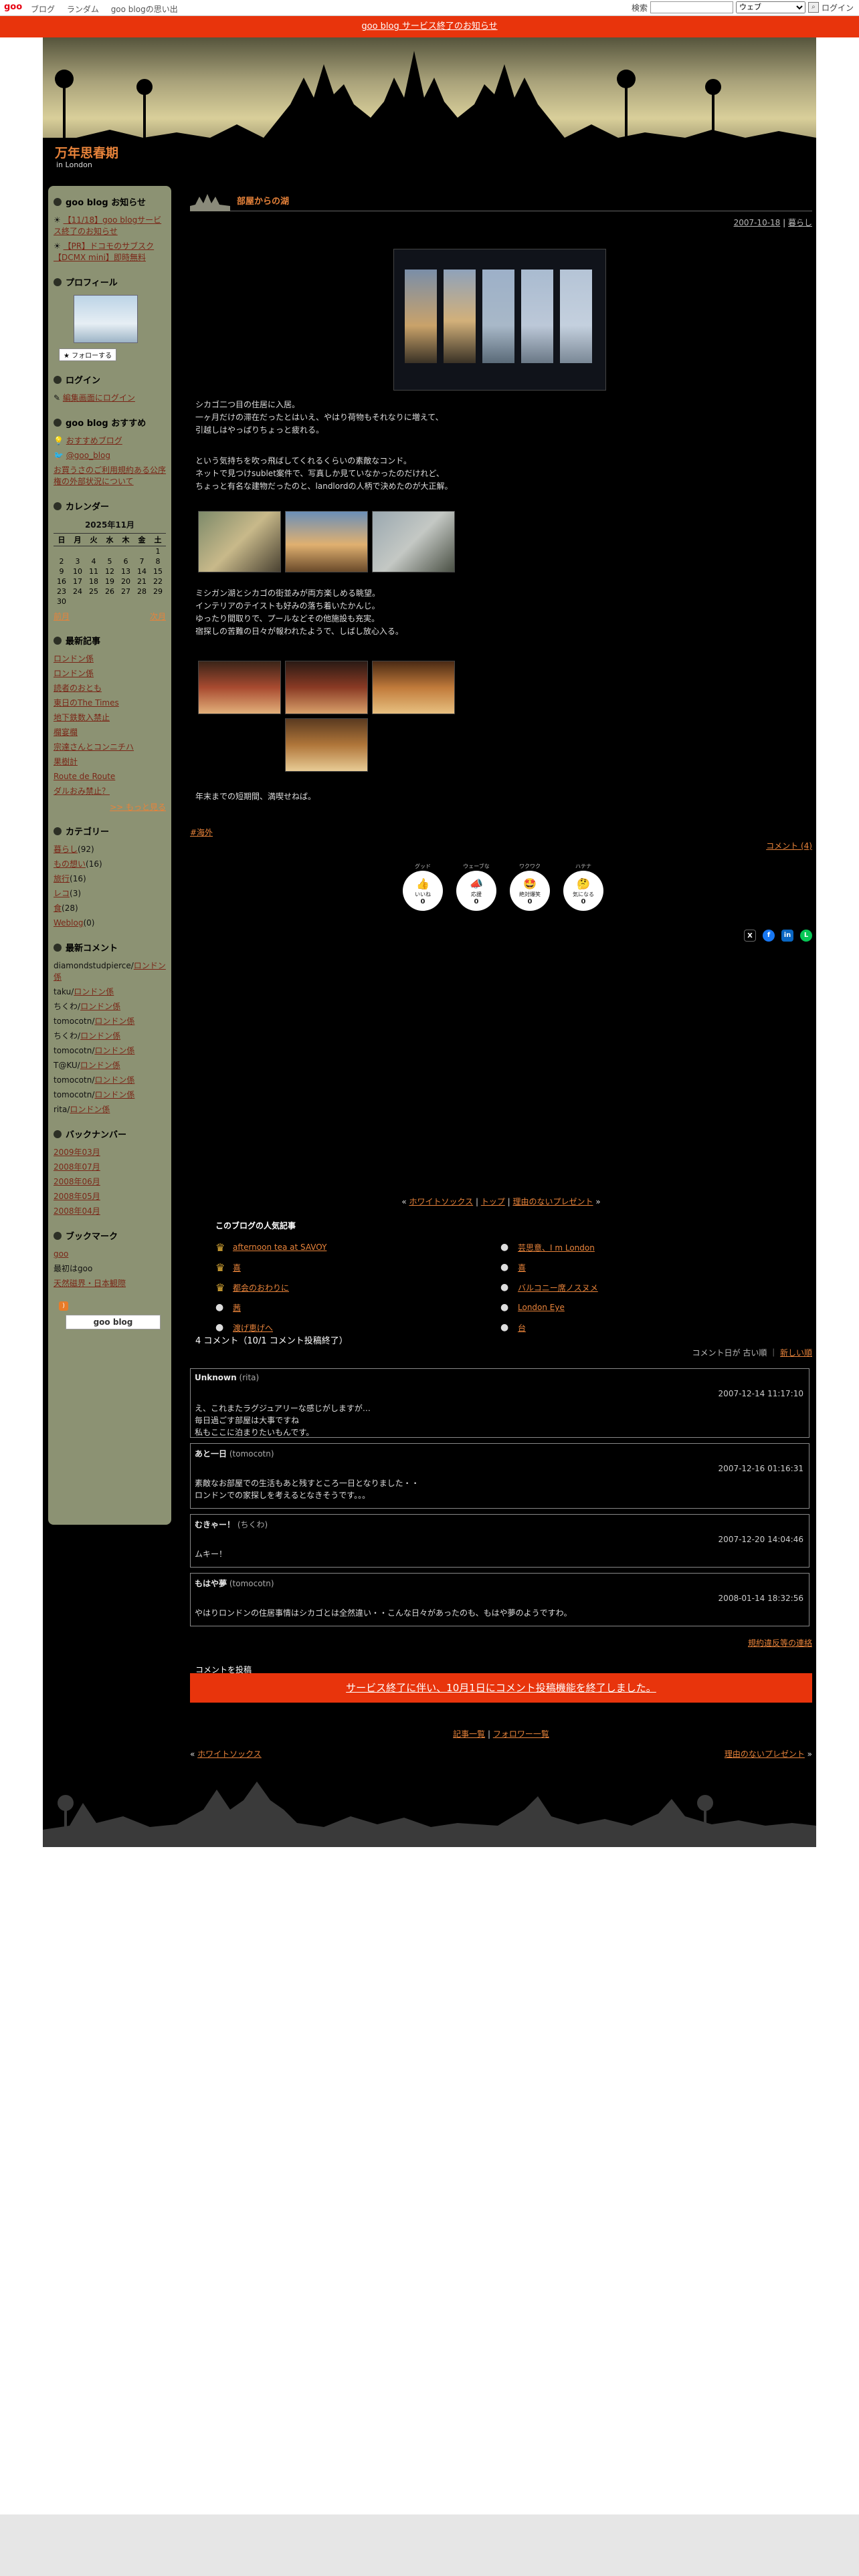 The image size is (859, 2576). What do you see at coordinates (78, 561) in the screenshot?
I see `calendar-date: 3` at bounding box center [78, 561].